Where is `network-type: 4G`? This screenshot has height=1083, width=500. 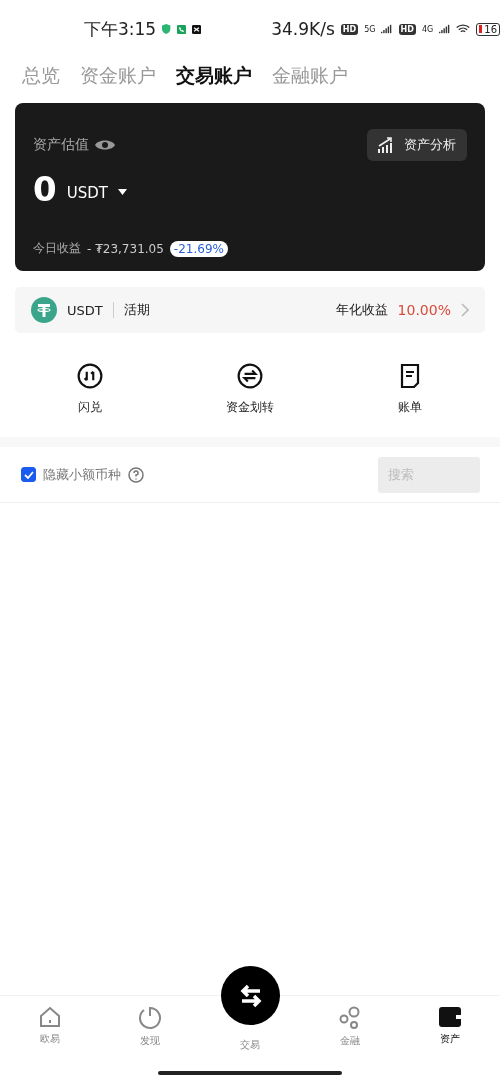
network-type: 4G is located at coordinates (427, 29).